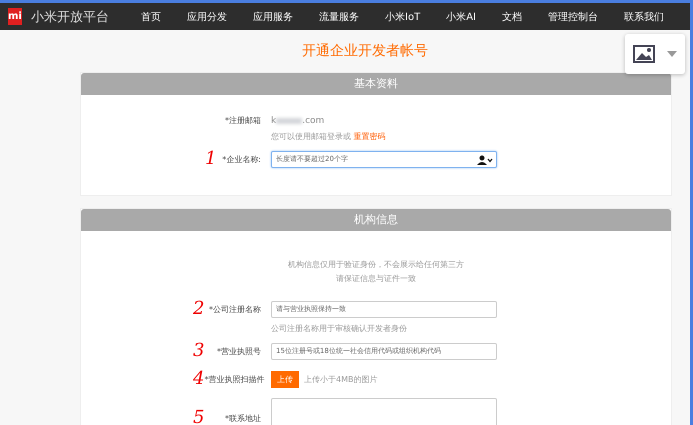 Image resolution: width=693 pixels, height=425 pixels. I want to click on nav-link: 小米AI, so click(461, 17).